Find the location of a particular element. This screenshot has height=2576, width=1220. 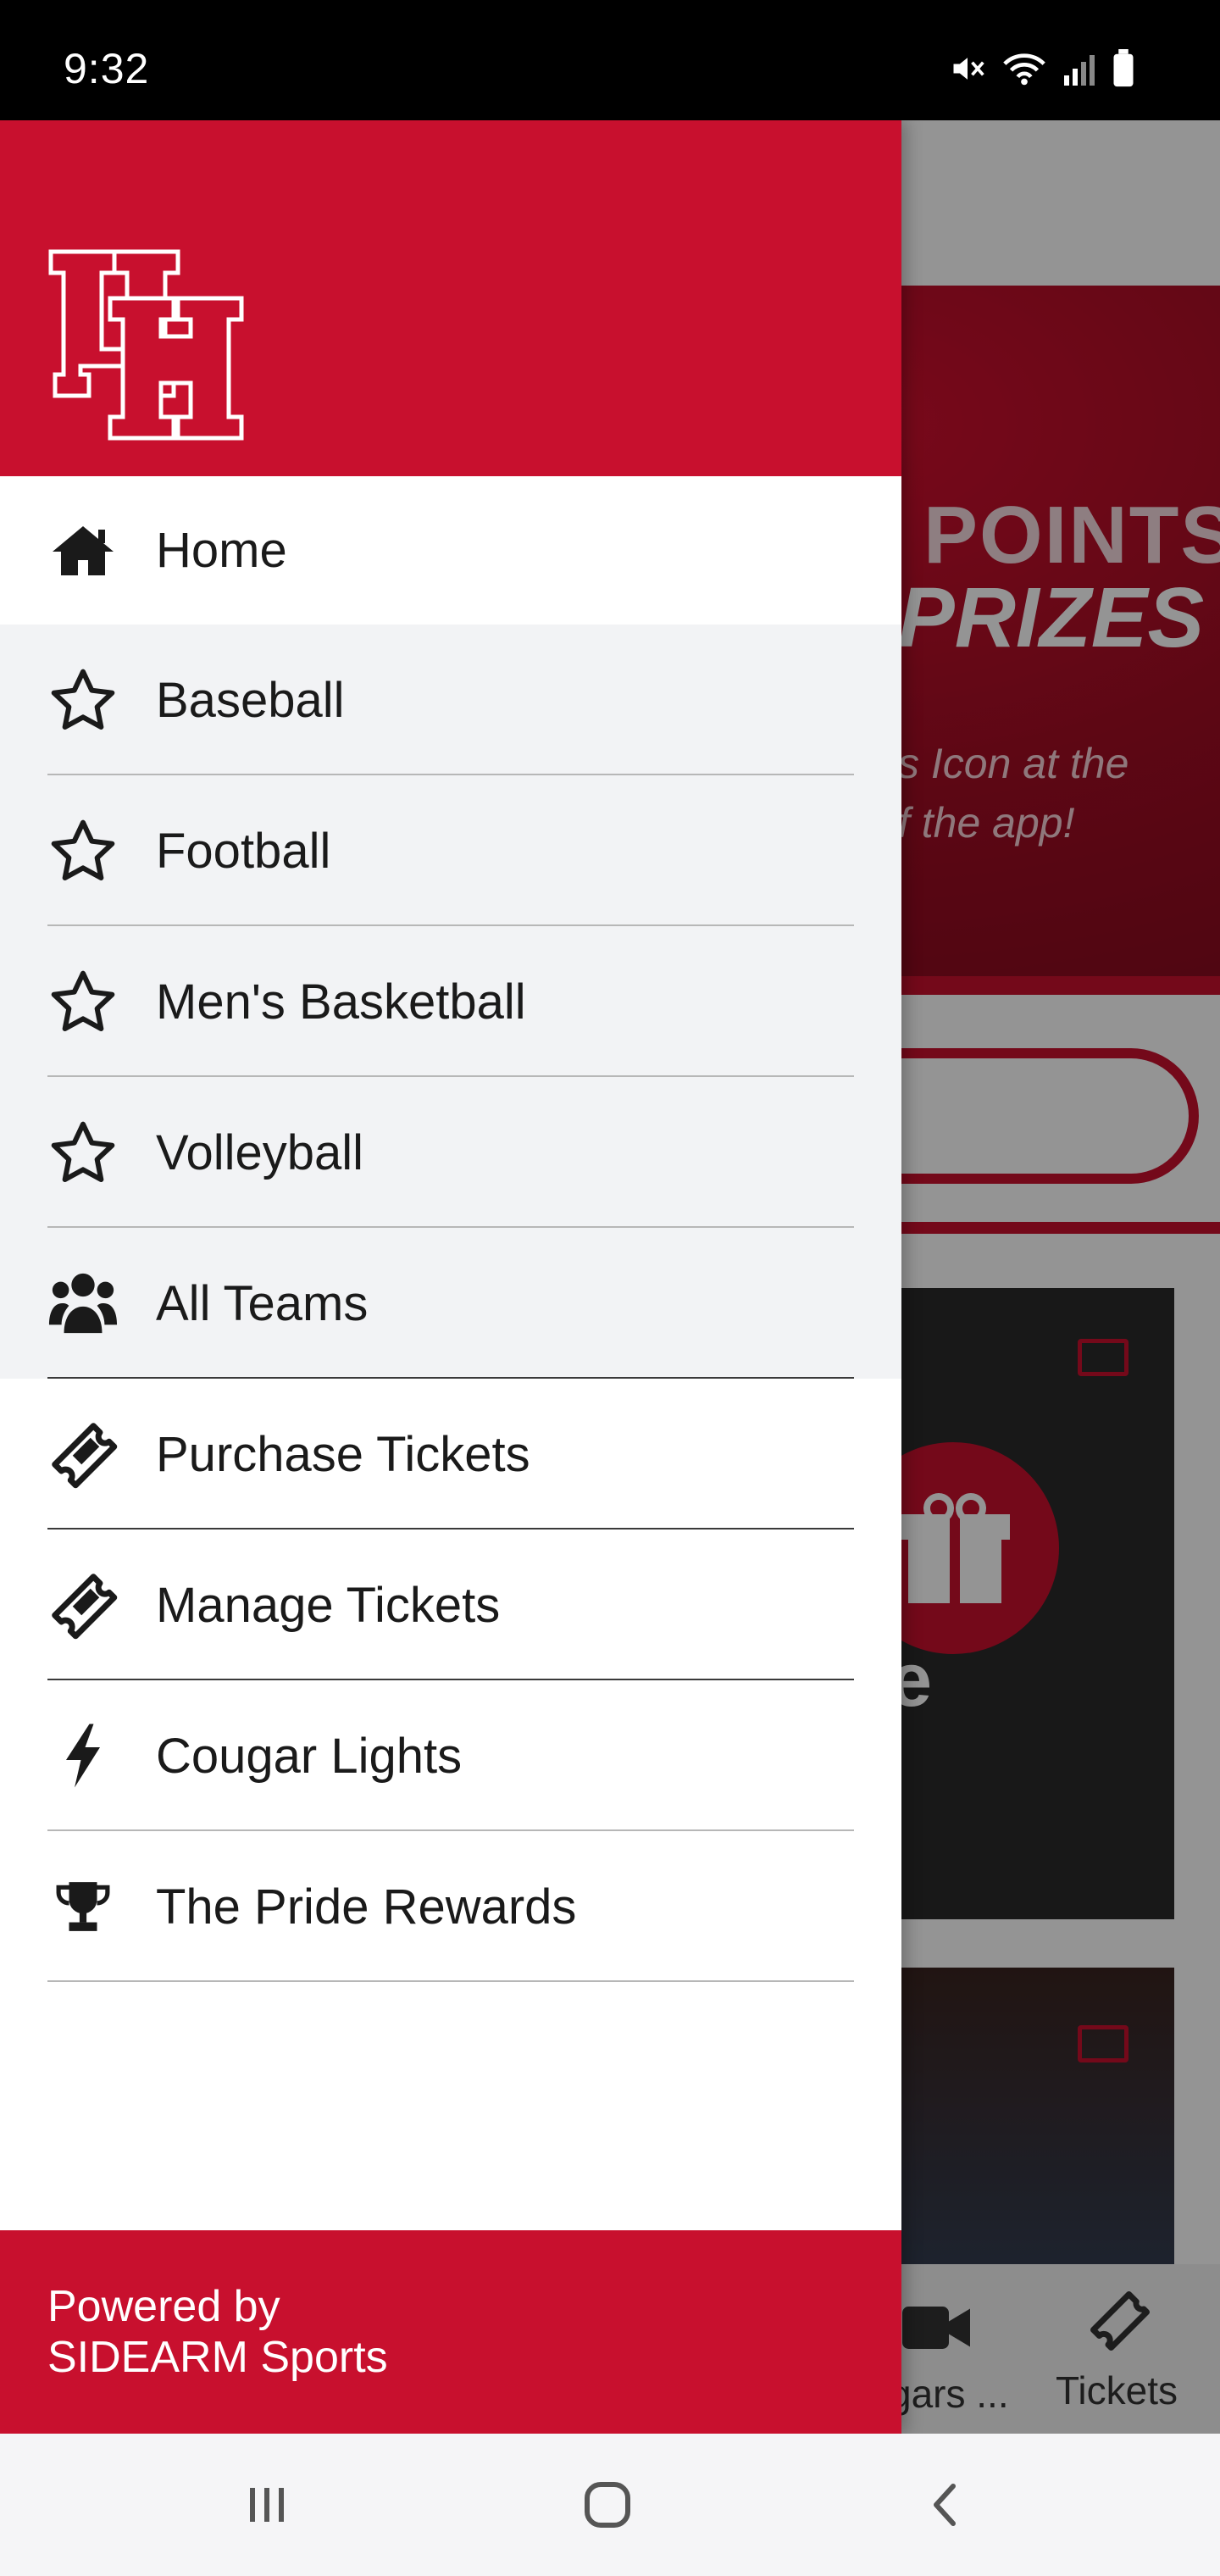

menu-item-baseball: Baseball is located at coordinates (450, 700).